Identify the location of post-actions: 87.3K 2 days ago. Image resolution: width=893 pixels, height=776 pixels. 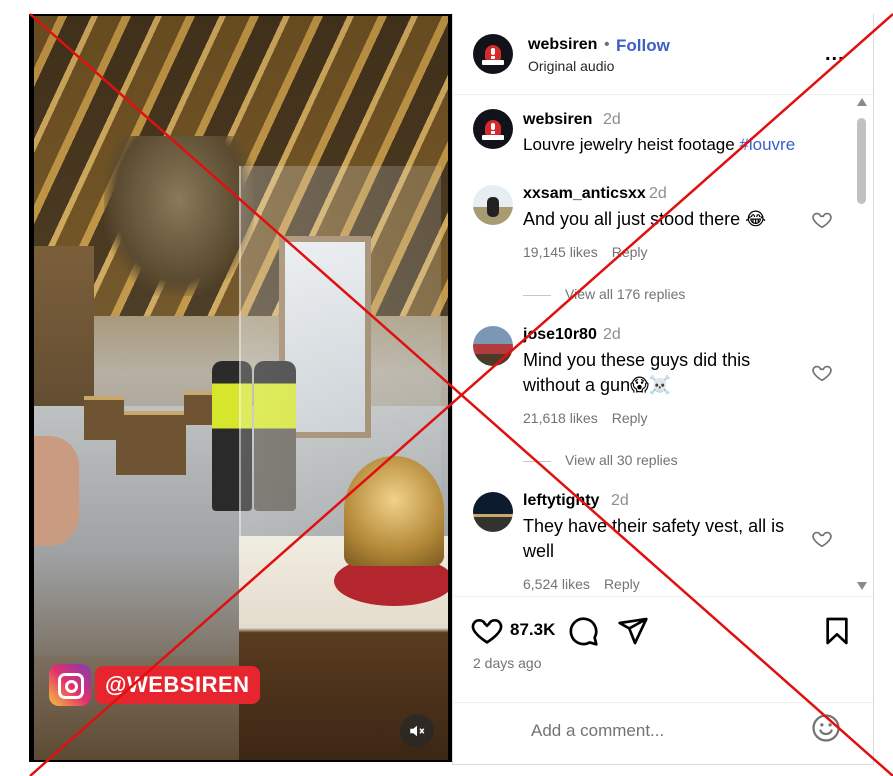
(663, 641).